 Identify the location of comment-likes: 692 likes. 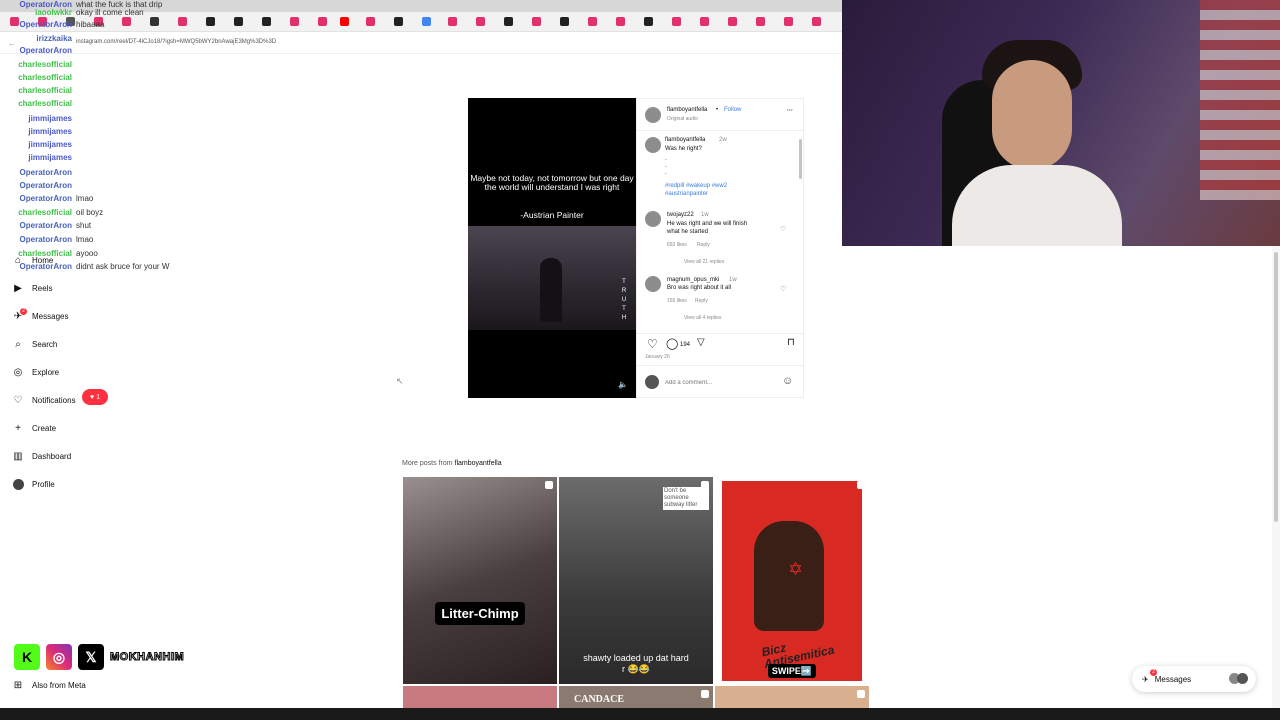
(677, 245).